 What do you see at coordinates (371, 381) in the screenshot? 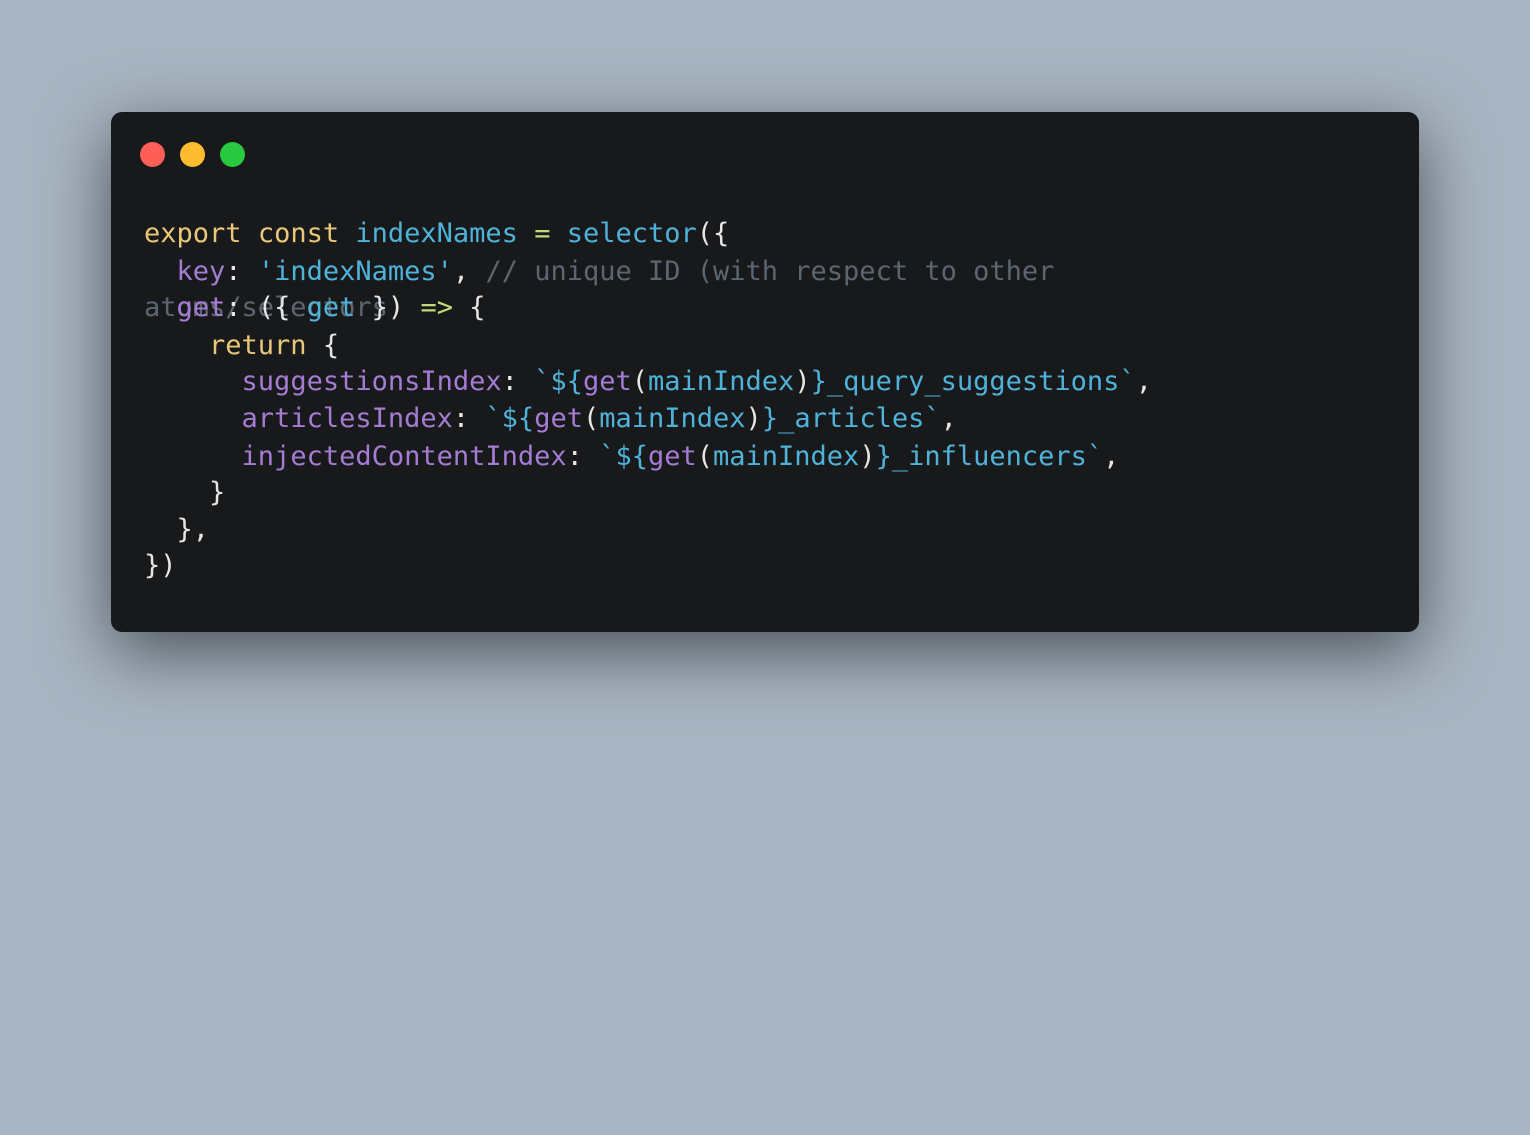
I see `property-suggestionsindex: suggestionsIndex` at bounding box center [371, 381].